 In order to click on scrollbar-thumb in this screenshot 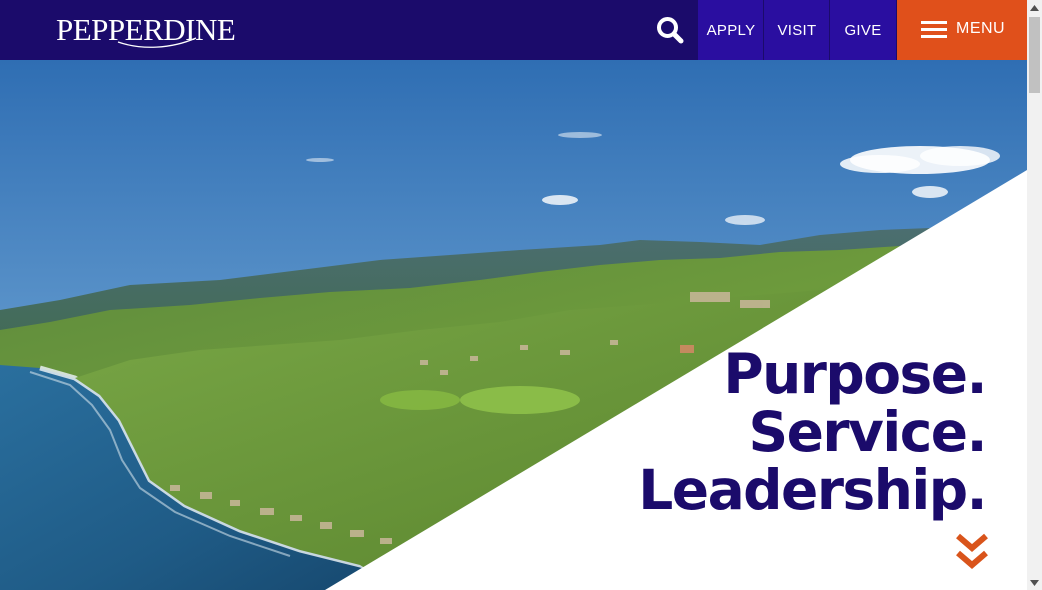, I will do `click(1034, 55)`.